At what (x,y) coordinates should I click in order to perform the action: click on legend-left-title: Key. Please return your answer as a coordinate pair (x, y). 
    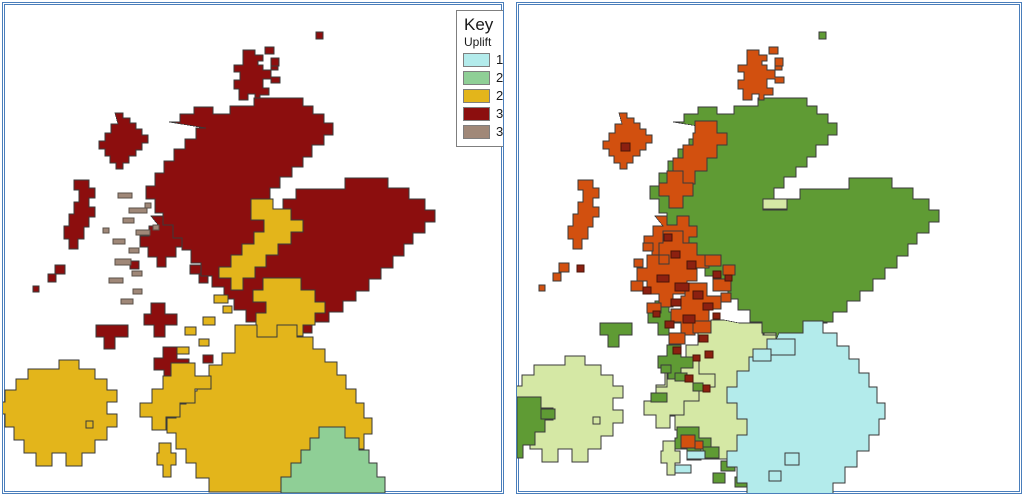
    Looking at the image, I should click on (479, 24).